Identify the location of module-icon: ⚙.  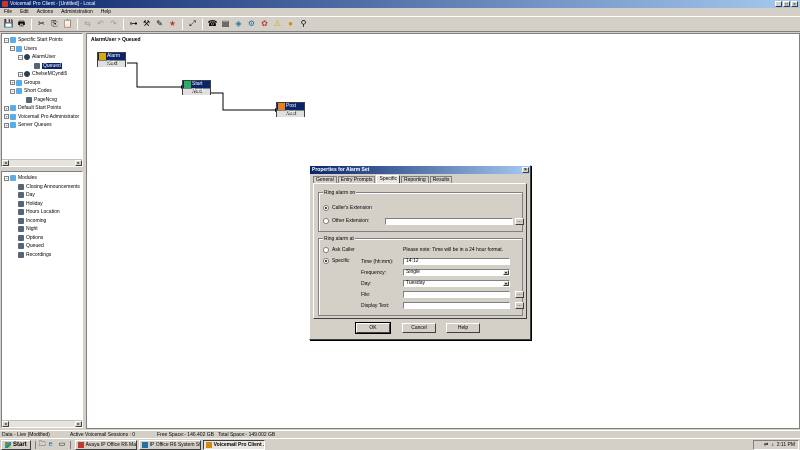
(251, 24).